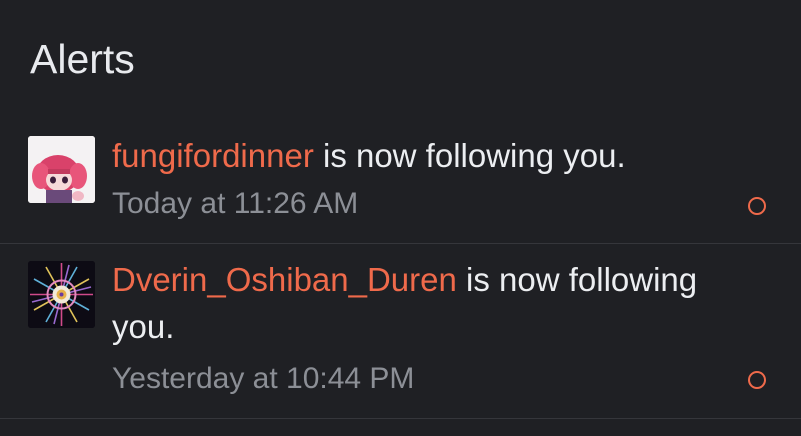 Image resolution: width=801 pixels, height=436 pixels. Describe the element at coordinates (263, 378) in the screenshot. I see `alert-timestamp: Yesterday at 10:44 PM` at that location.